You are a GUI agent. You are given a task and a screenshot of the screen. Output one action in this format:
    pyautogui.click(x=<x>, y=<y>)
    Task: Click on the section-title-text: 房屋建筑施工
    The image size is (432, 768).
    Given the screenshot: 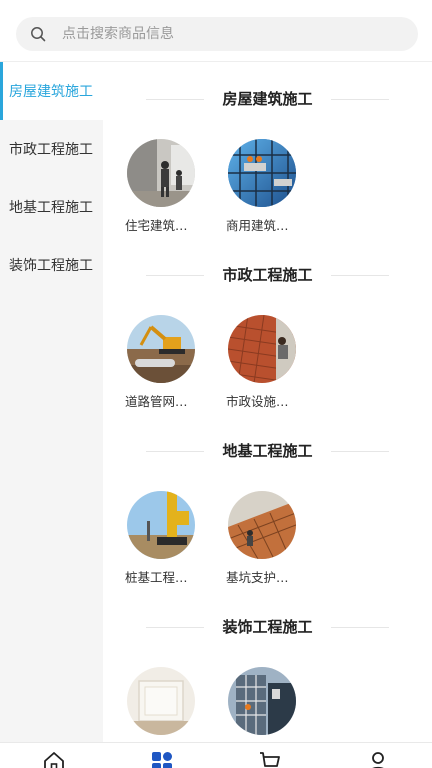 What is the action you would take?
    pyautogui.click(x=267, y=99)
    